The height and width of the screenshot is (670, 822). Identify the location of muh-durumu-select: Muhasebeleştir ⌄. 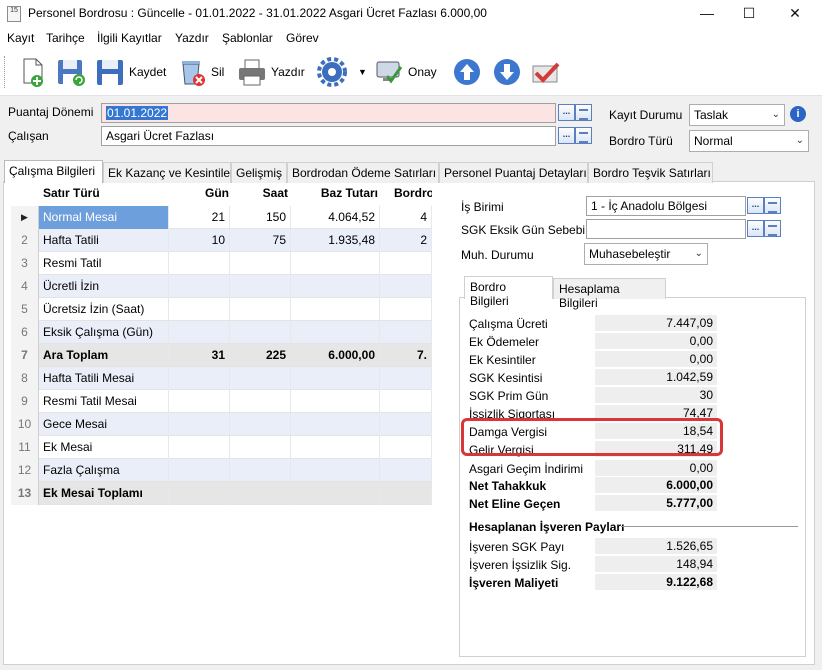
(646, 254).